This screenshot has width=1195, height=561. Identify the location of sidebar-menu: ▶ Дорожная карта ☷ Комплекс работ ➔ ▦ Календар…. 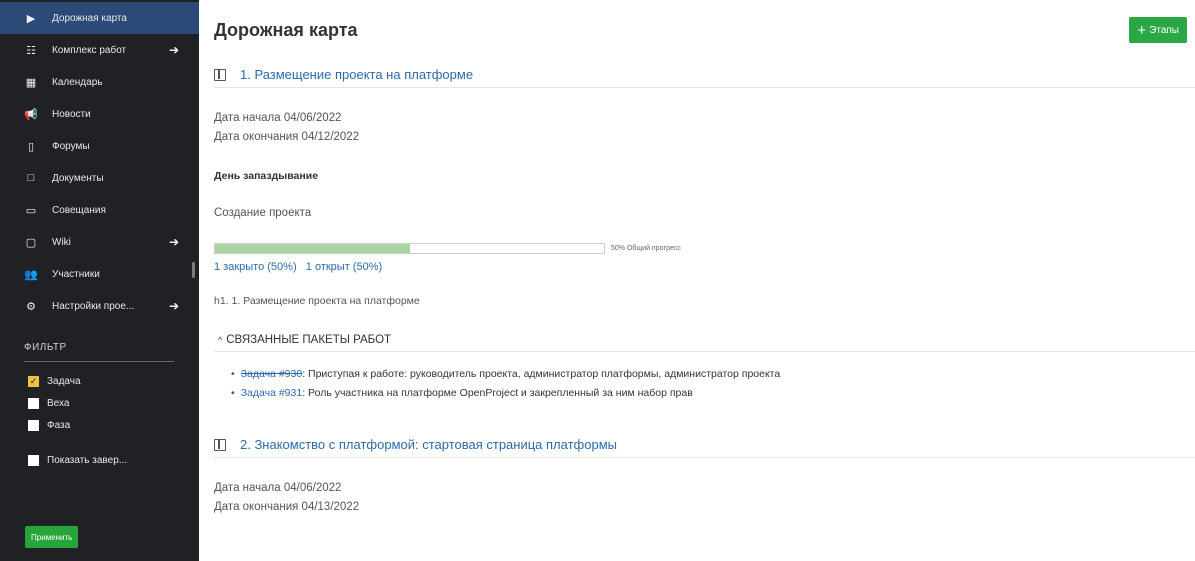
(99, 161).